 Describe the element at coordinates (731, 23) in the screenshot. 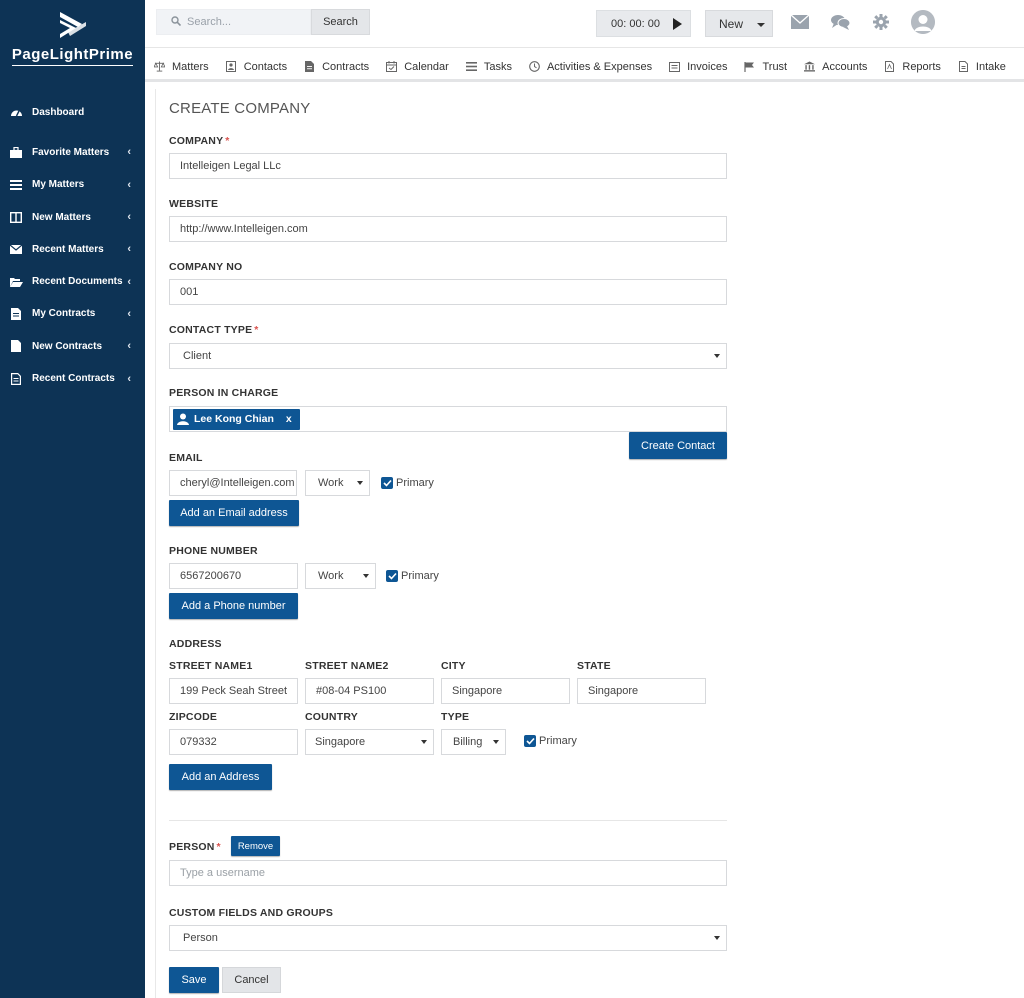

I see `new-button-label: New` at that location.